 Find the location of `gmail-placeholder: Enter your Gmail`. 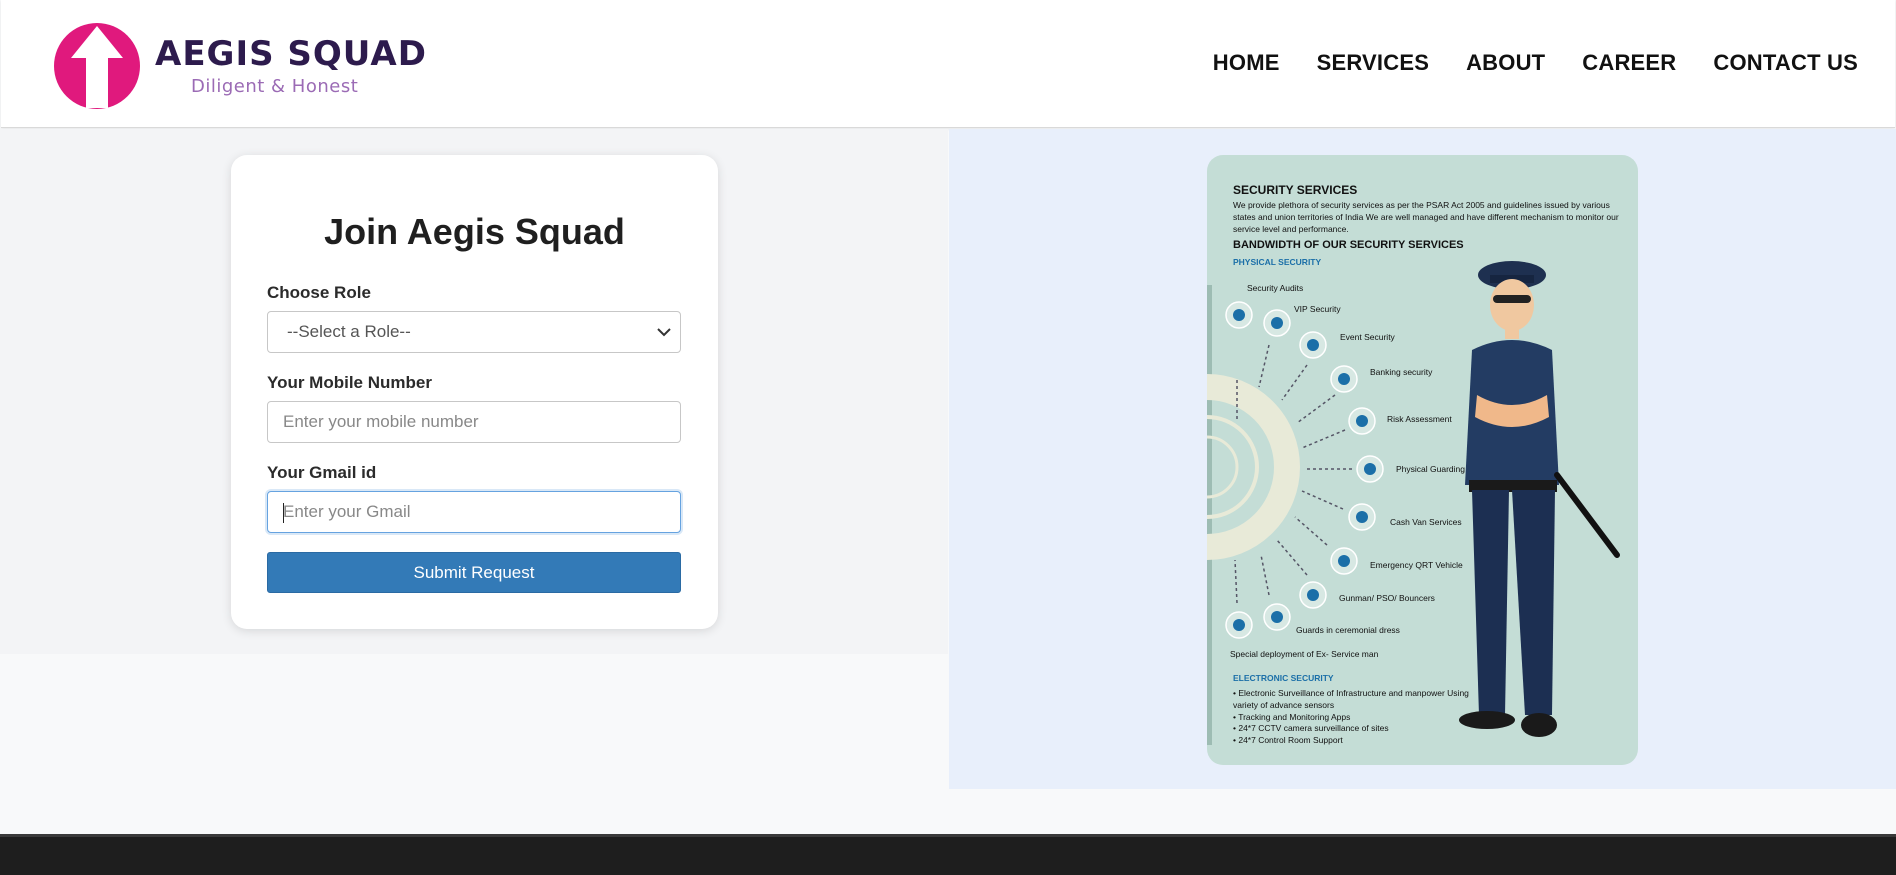

gmail-placeholder: Enter your Gmail is located at coordinates (347, 511).